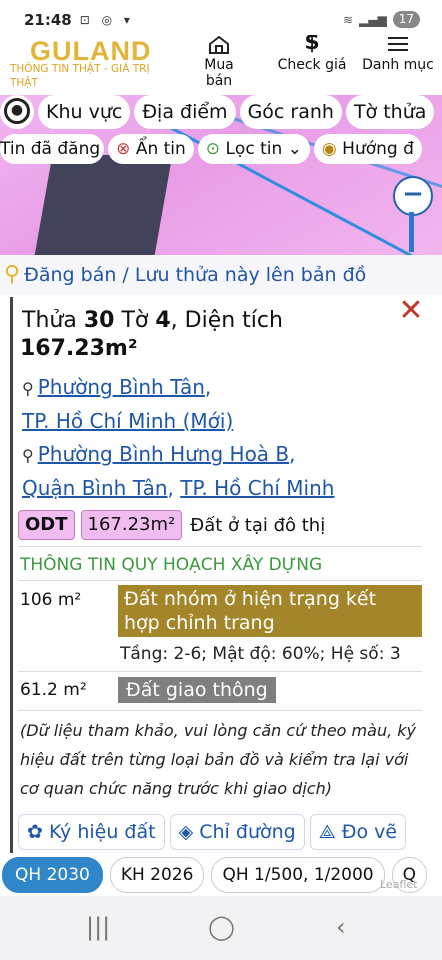 The image size is (442, 960). What do you see at coordinates (102, 832) in the screenshot?
I see `land-symbol-label: Ký hiệu đất` at bounding box center [102, 832].